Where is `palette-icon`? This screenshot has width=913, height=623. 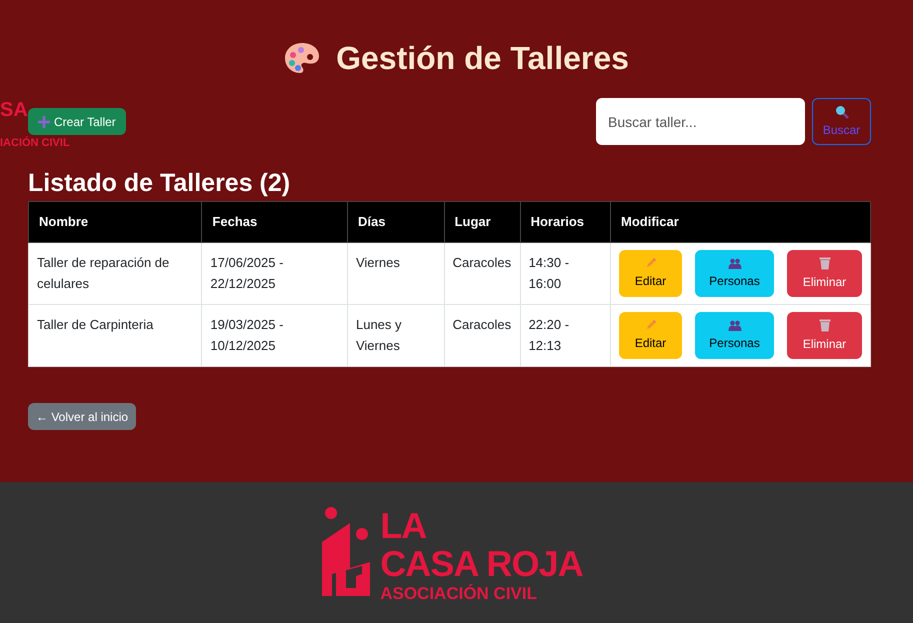
palette-icon is located at coordinates (302, 58).